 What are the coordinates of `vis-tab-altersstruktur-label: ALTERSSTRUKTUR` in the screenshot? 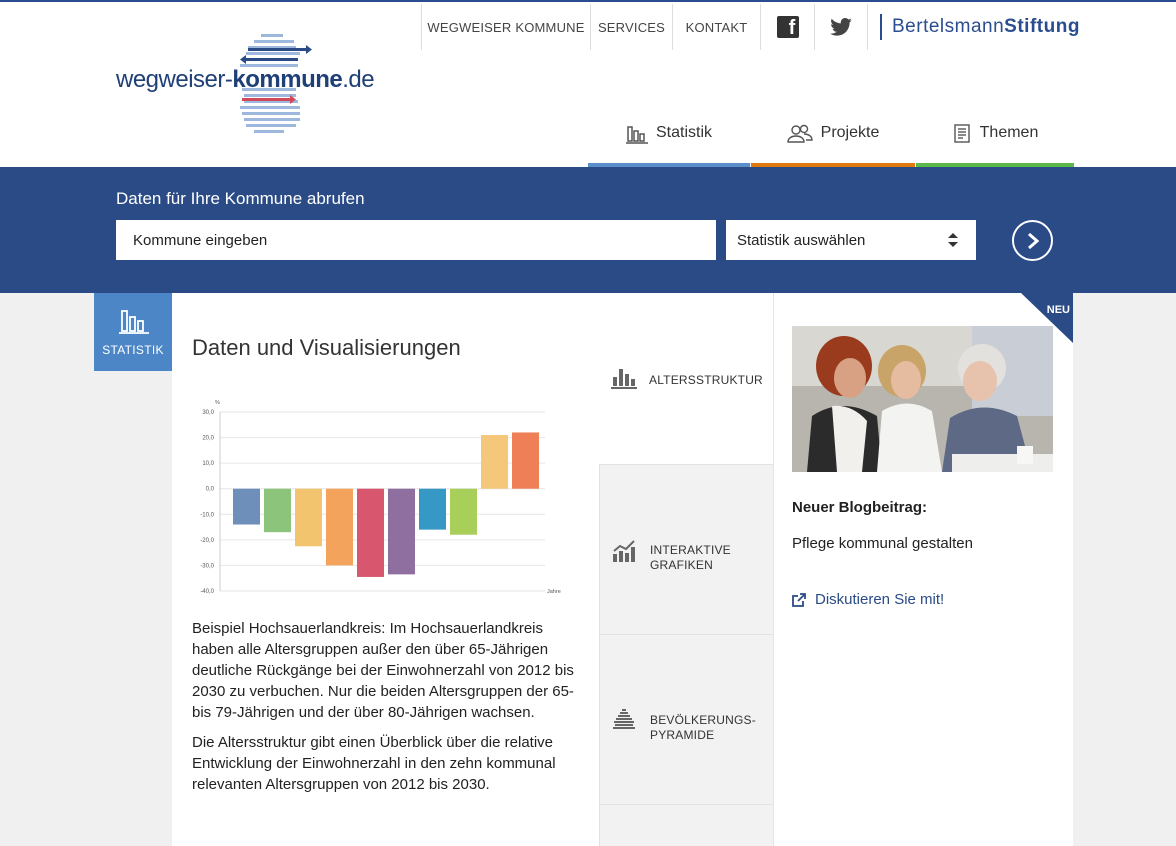 It's located at (706, 380).